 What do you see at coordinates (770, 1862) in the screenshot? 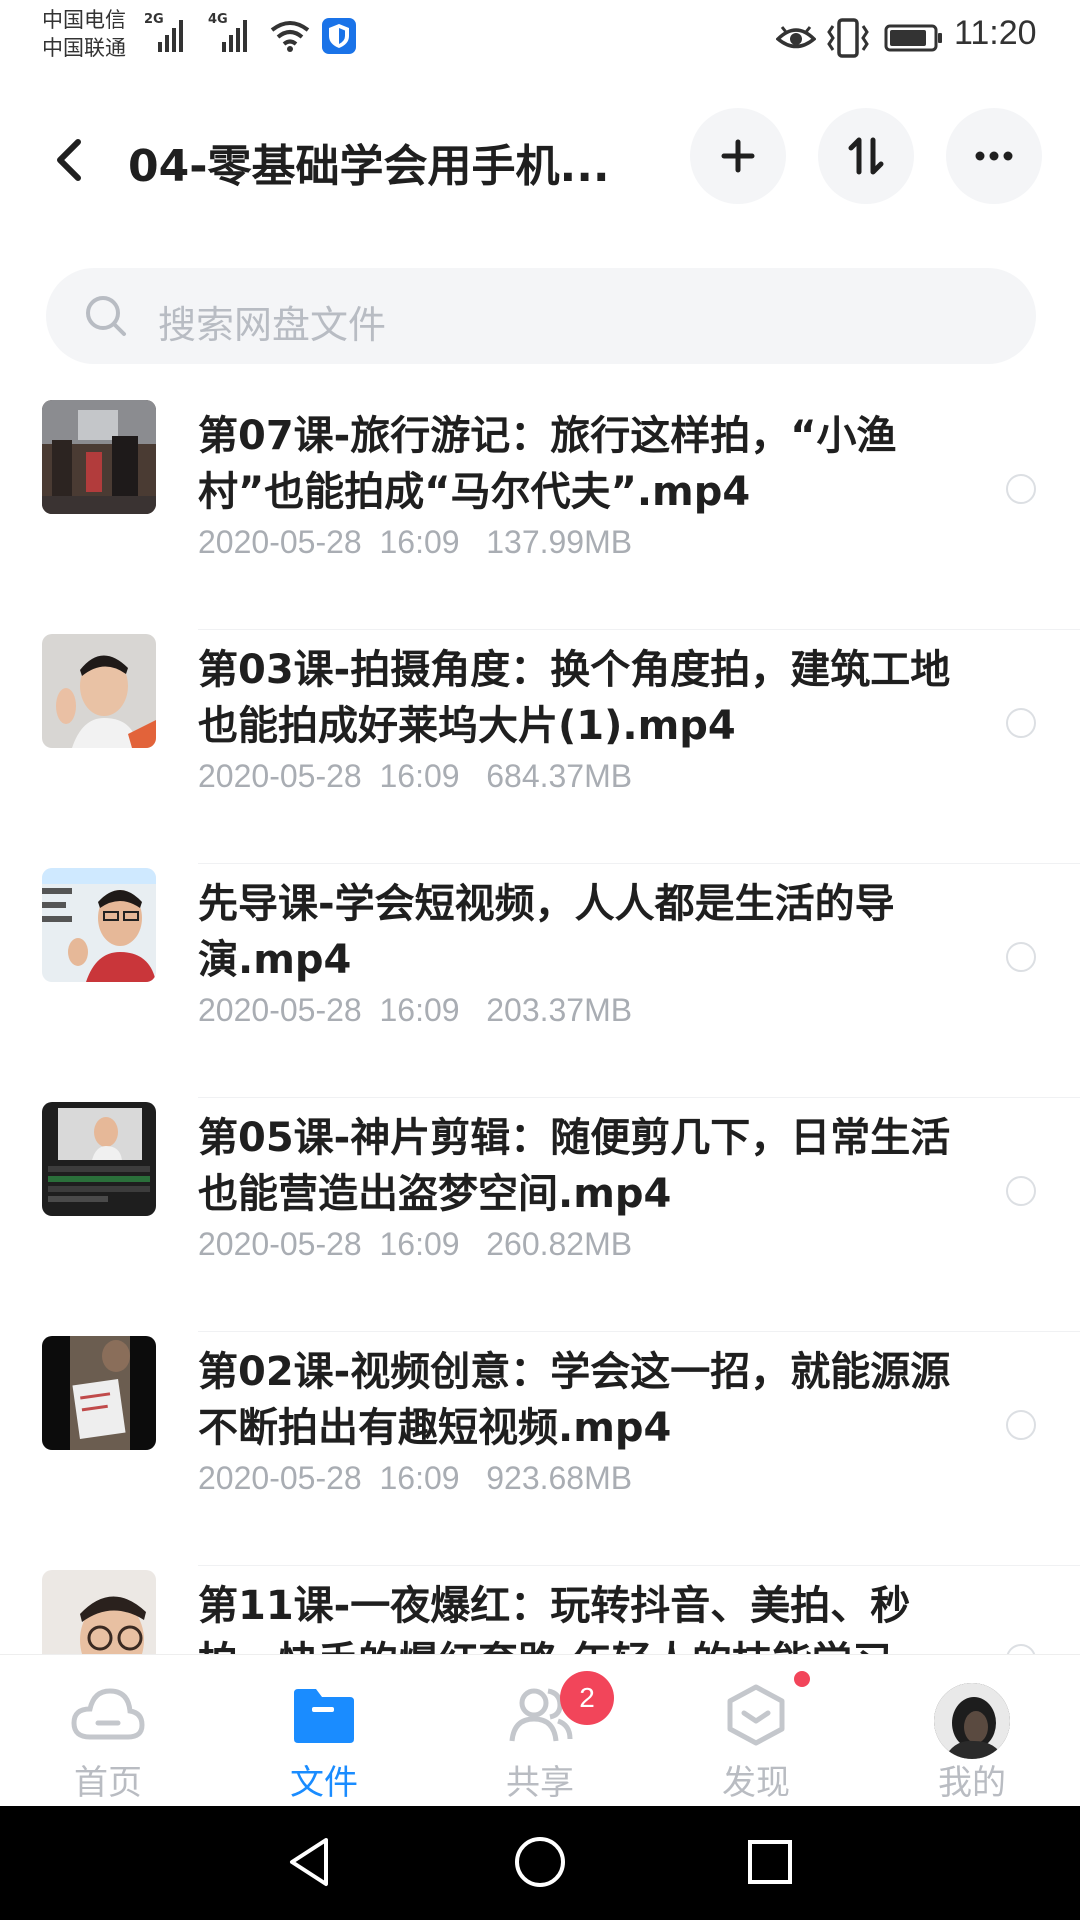
I see `recents-square-icon` at bounding box center [770, 1862].